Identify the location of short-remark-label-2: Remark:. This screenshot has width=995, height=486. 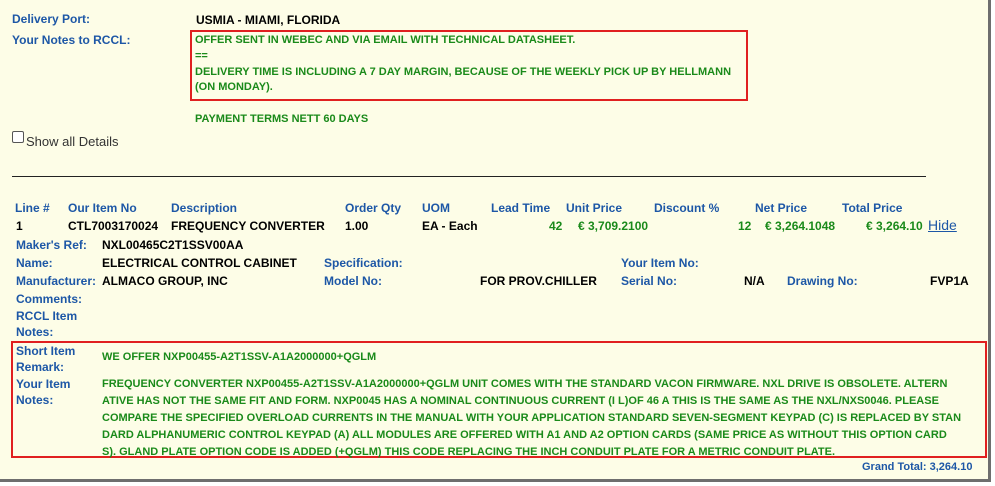
(40, 367).